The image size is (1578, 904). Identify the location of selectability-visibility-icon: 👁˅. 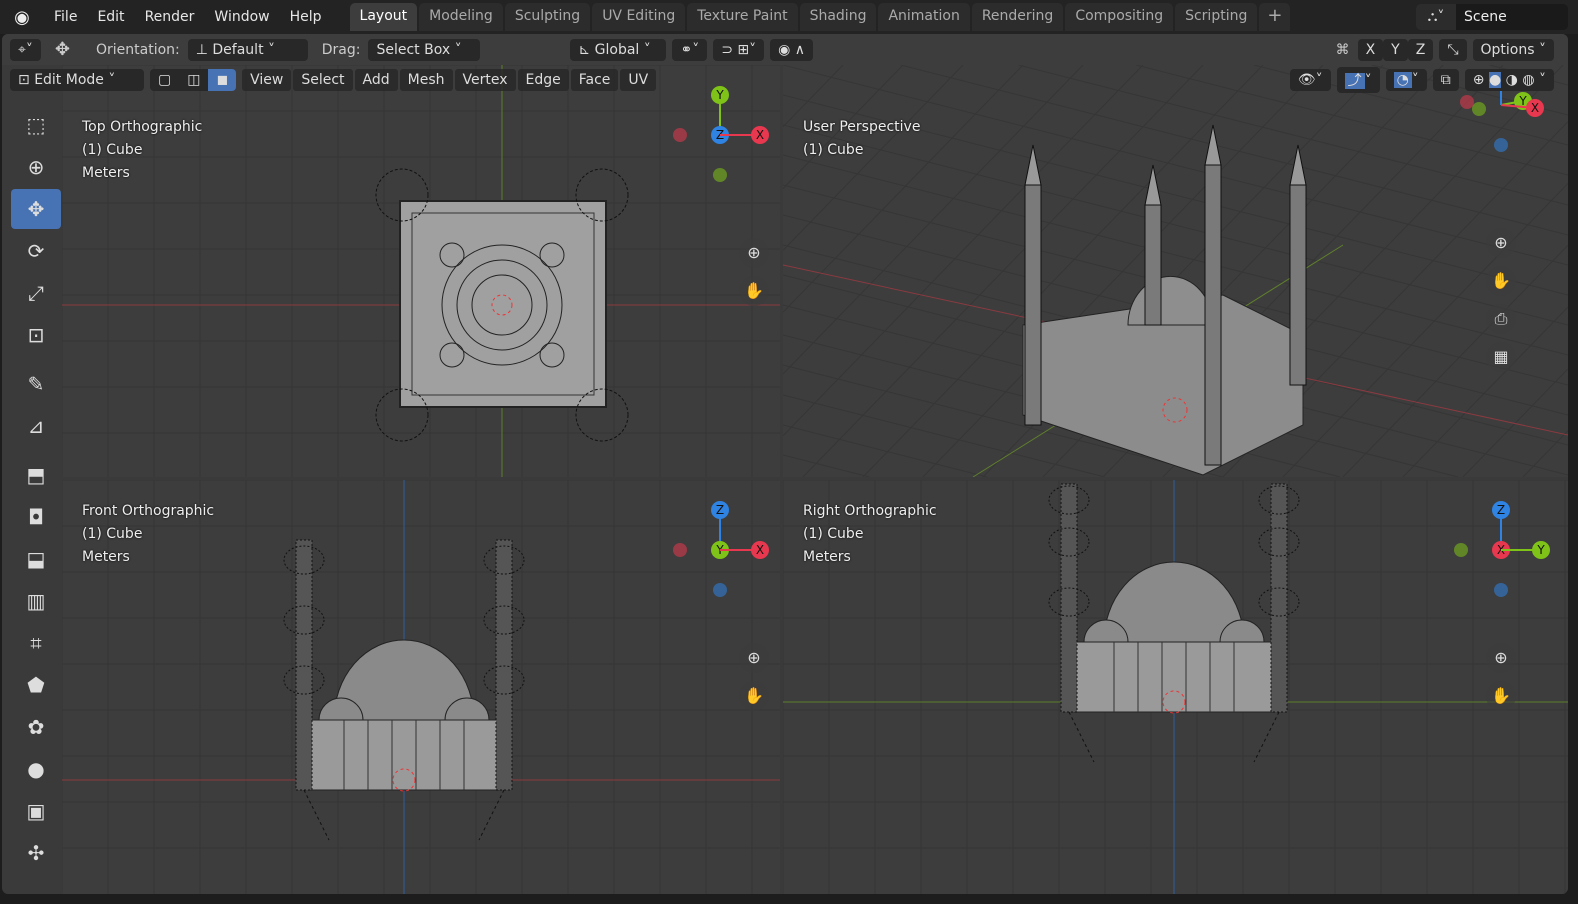
(1310, 80).